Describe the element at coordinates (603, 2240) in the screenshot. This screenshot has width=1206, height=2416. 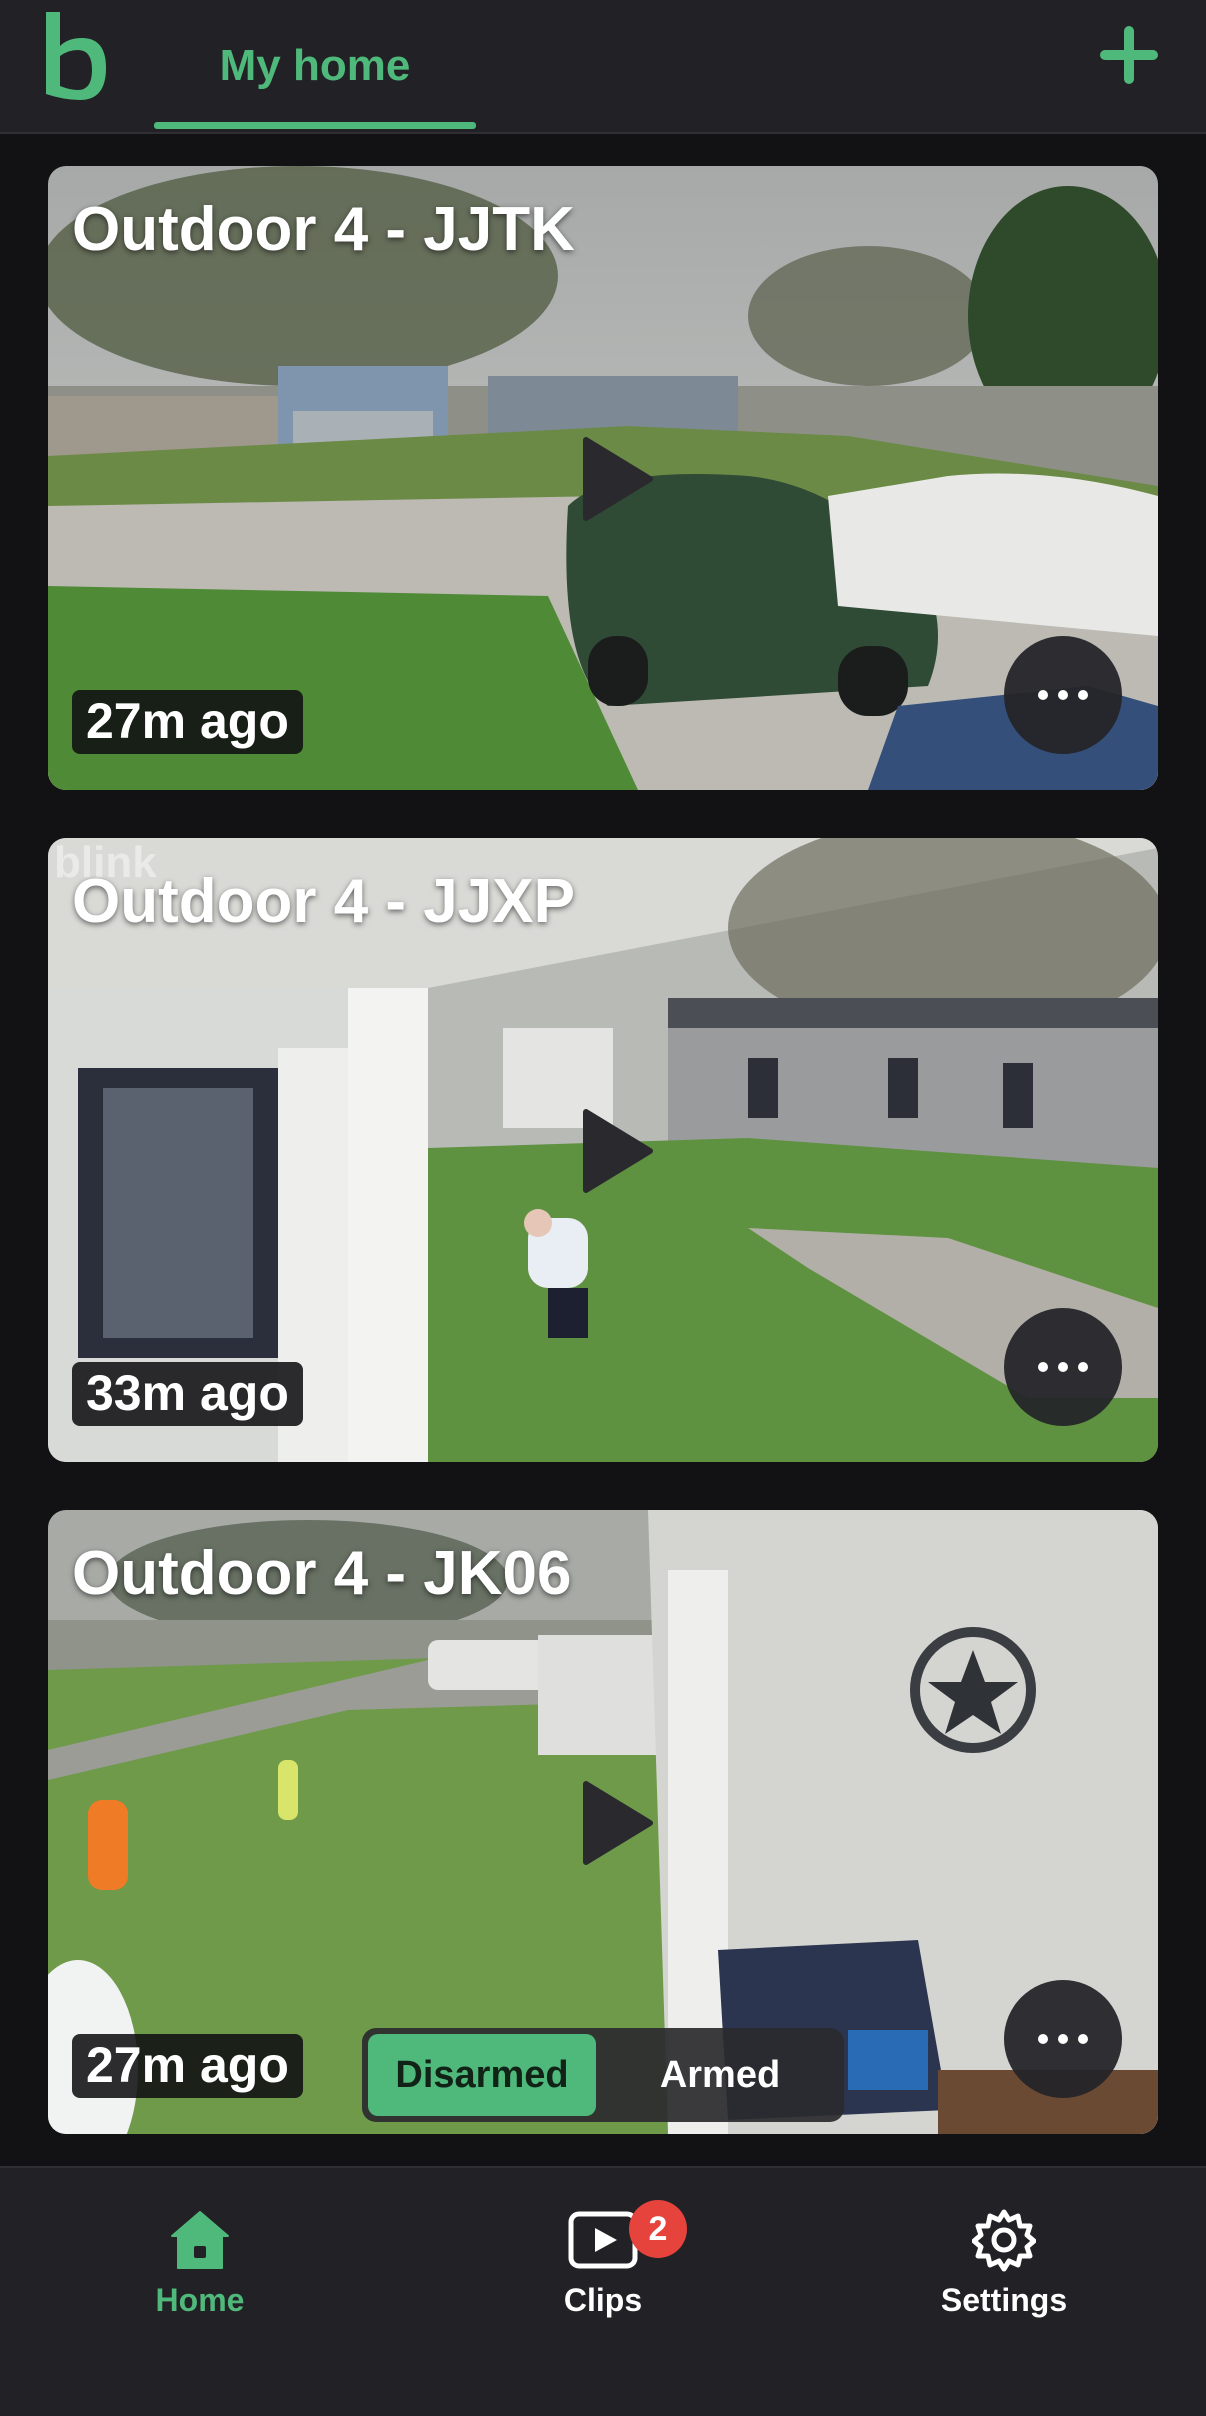
I see `clips-icon` at that location.